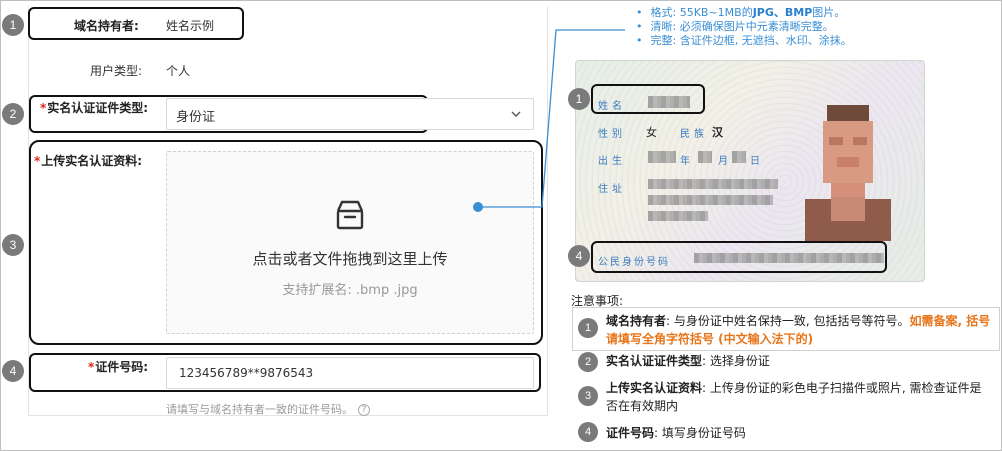  What do you see at coordinates (687, 161) in the screenshot?
I see `id-year-char: 年` at bounding box center [687, 161].